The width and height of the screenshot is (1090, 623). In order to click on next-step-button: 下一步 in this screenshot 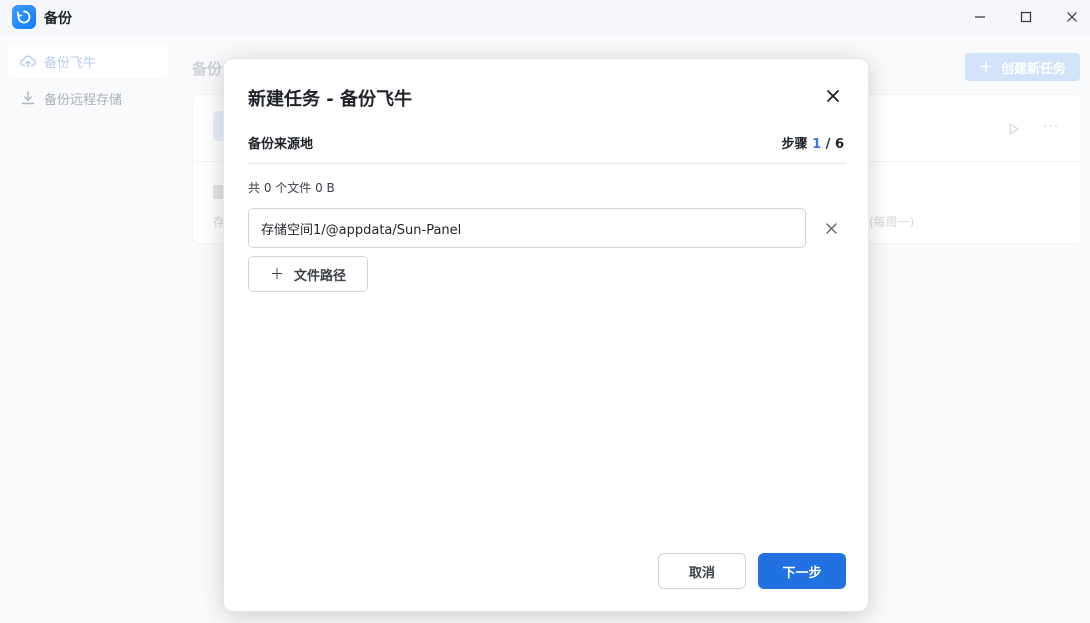, I will do `click(802, 571)`.